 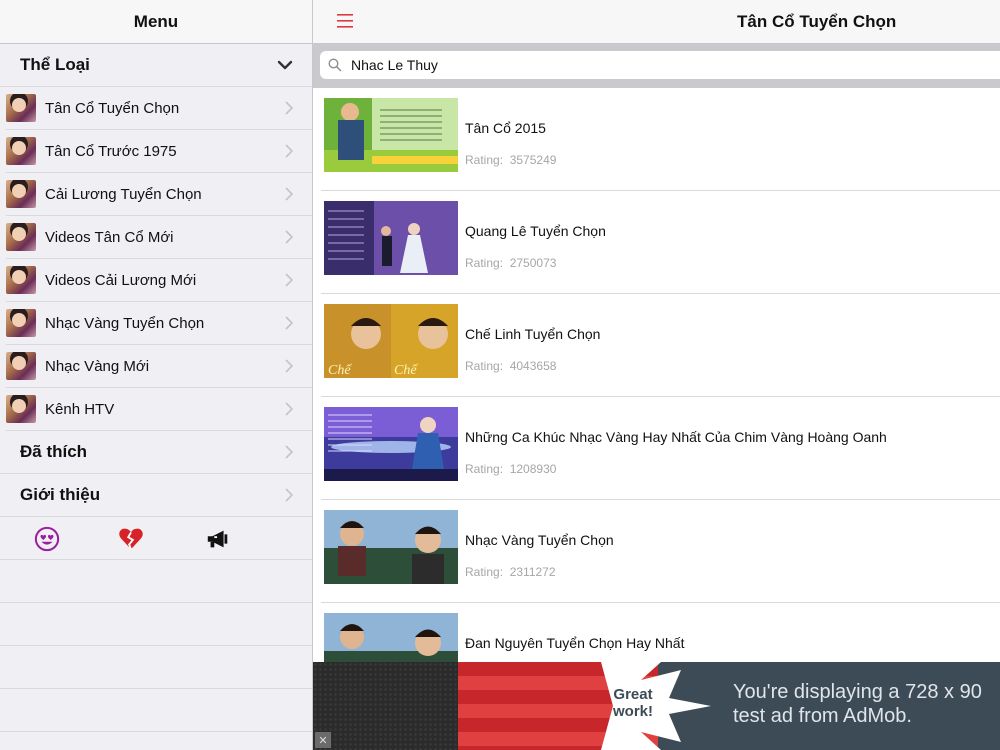 I want to click on section-about: Giới thiệu, so click(x=156, y=495).